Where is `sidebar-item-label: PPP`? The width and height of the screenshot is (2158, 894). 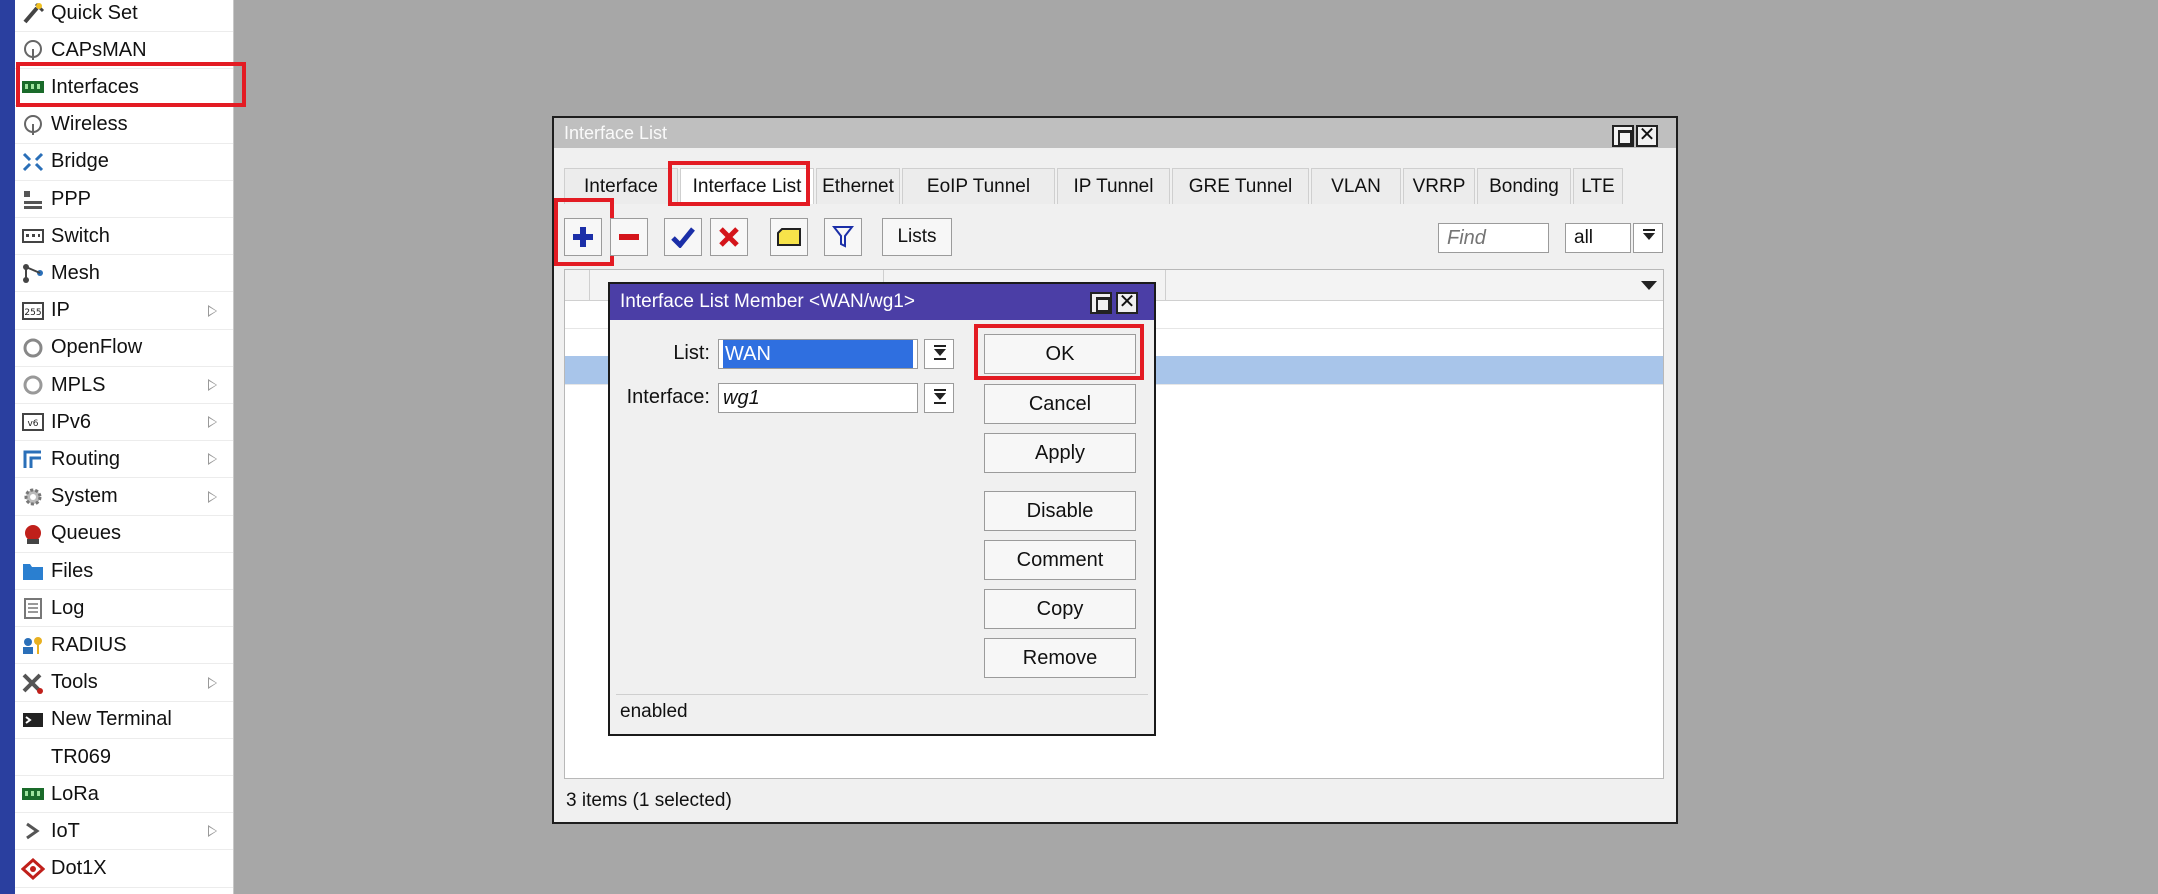 sidebar-item-label: PPP is located at coordinates (71, 198).